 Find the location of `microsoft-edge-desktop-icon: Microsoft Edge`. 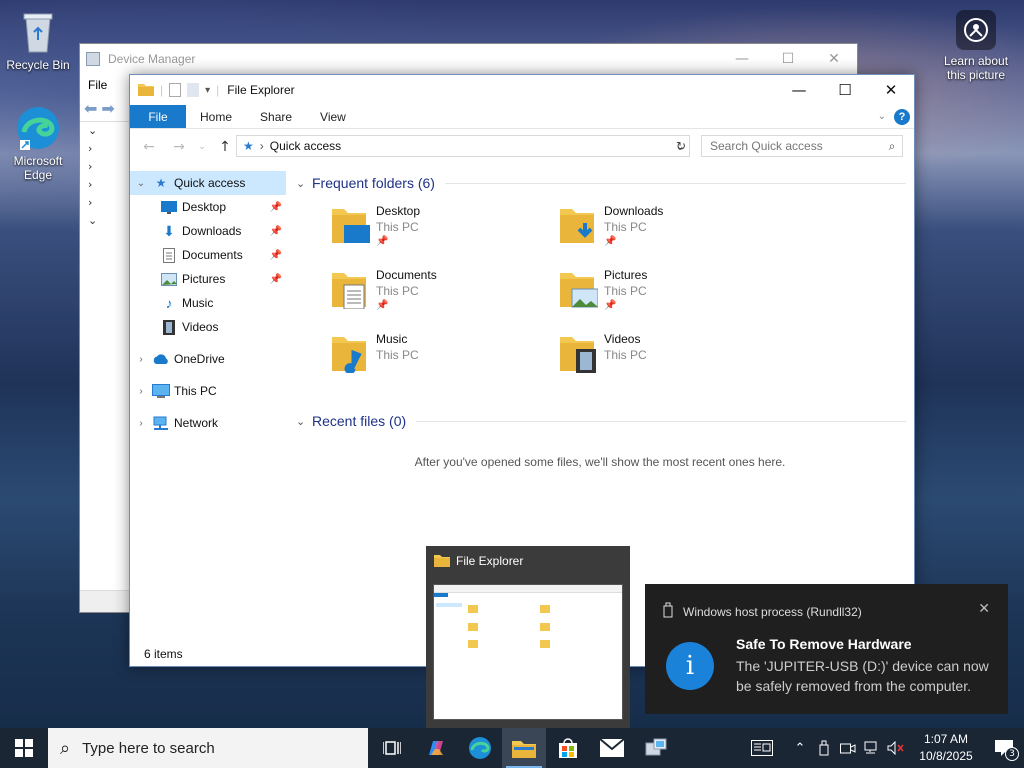

microsoft-edge-desktop-icon: Microsoft Edge is located at coordinates (38, 143).